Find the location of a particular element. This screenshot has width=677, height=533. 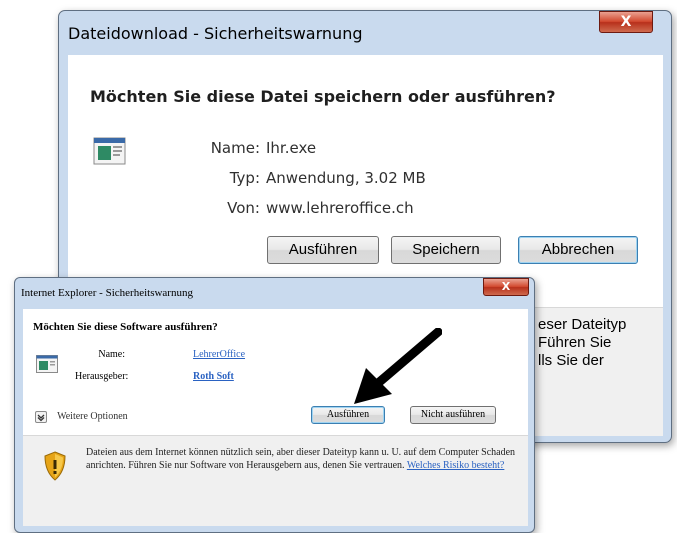

dialog-title: Dateidownload - Sicherheitswarnung is located at coordinates (215, 33).